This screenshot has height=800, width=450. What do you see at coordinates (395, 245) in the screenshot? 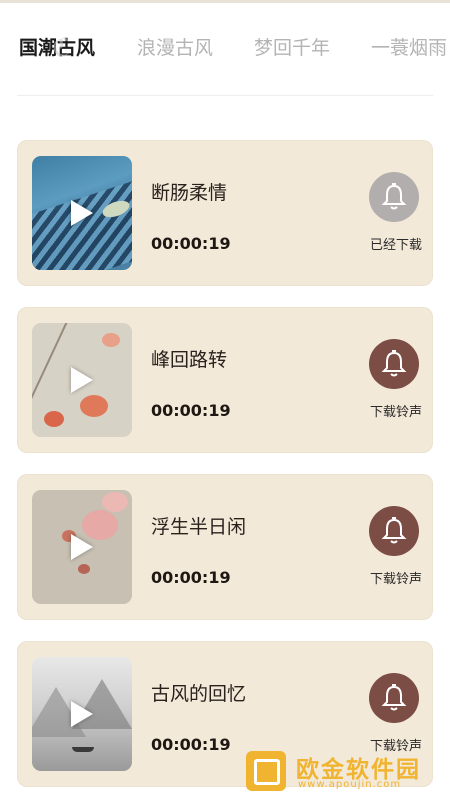
I see `download-status-label: 已经下载` at bounding box center [395, 245].